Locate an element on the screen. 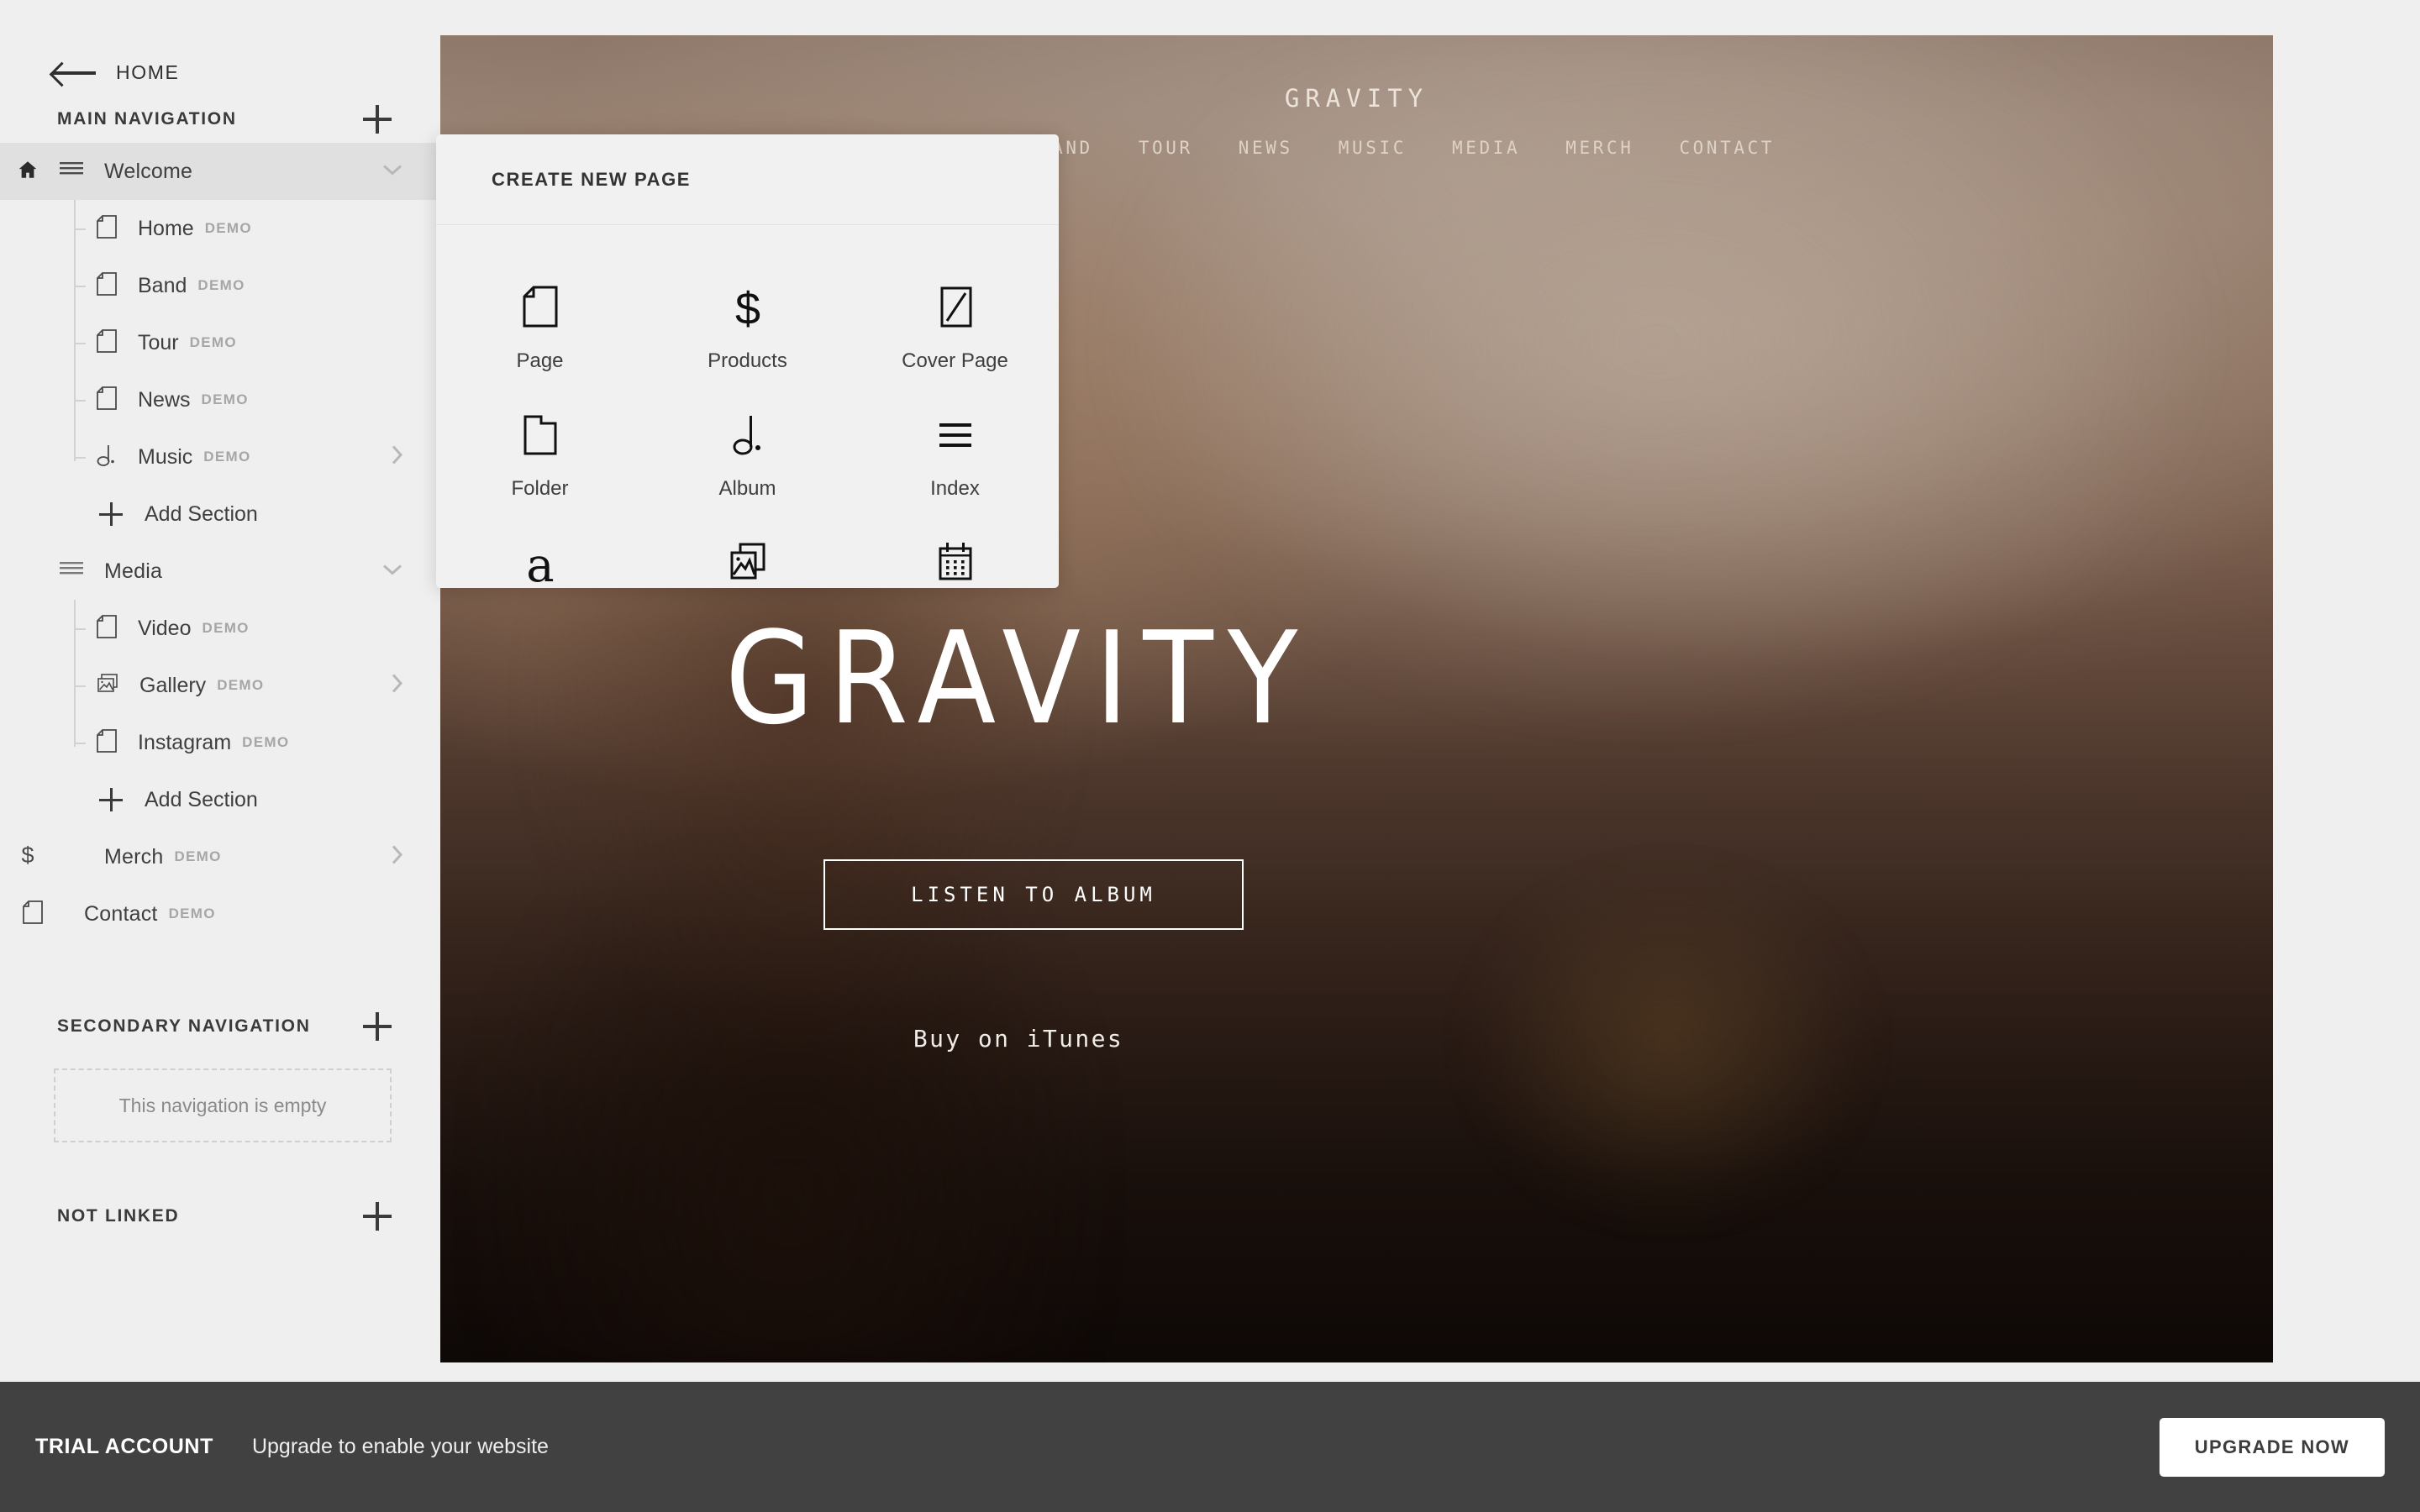 The image size is (2420, 1512). blog-a-icon: a is located at coordinates (540, 557).